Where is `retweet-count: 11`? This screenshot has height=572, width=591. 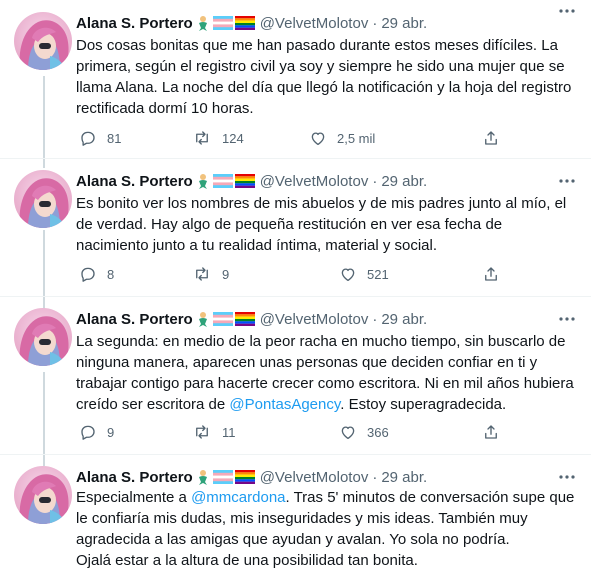 retweet-count: 11 is located at coordinates (229, 432).